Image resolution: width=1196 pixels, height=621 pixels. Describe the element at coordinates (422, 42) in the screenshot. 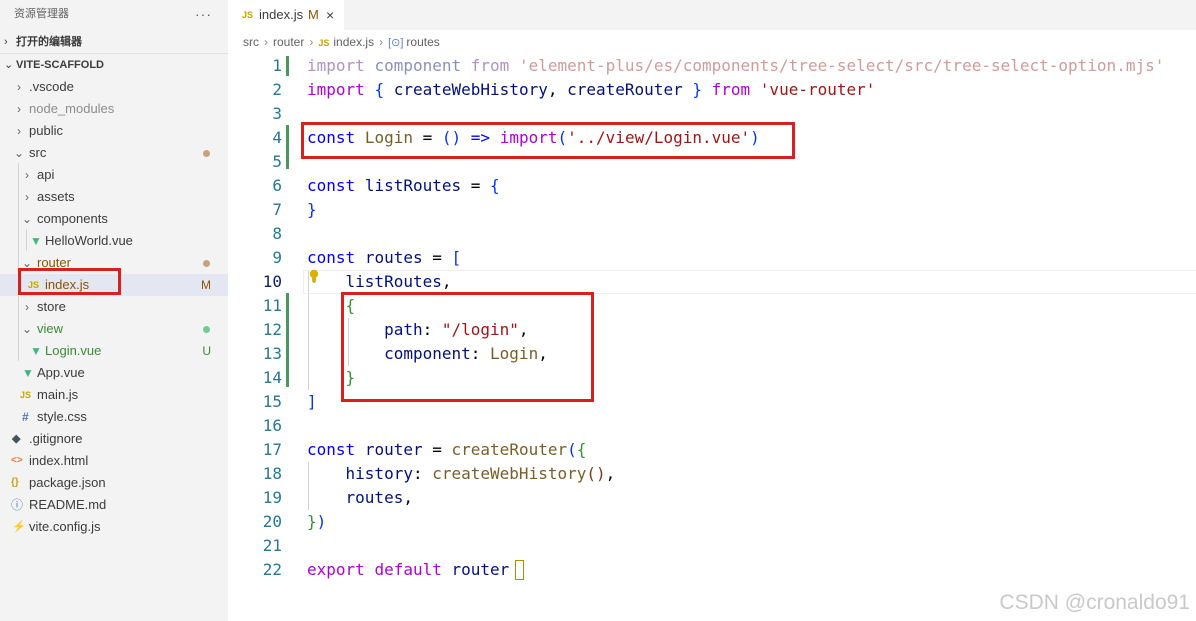

I see `breadcrumb-symbol: routes` at that location.